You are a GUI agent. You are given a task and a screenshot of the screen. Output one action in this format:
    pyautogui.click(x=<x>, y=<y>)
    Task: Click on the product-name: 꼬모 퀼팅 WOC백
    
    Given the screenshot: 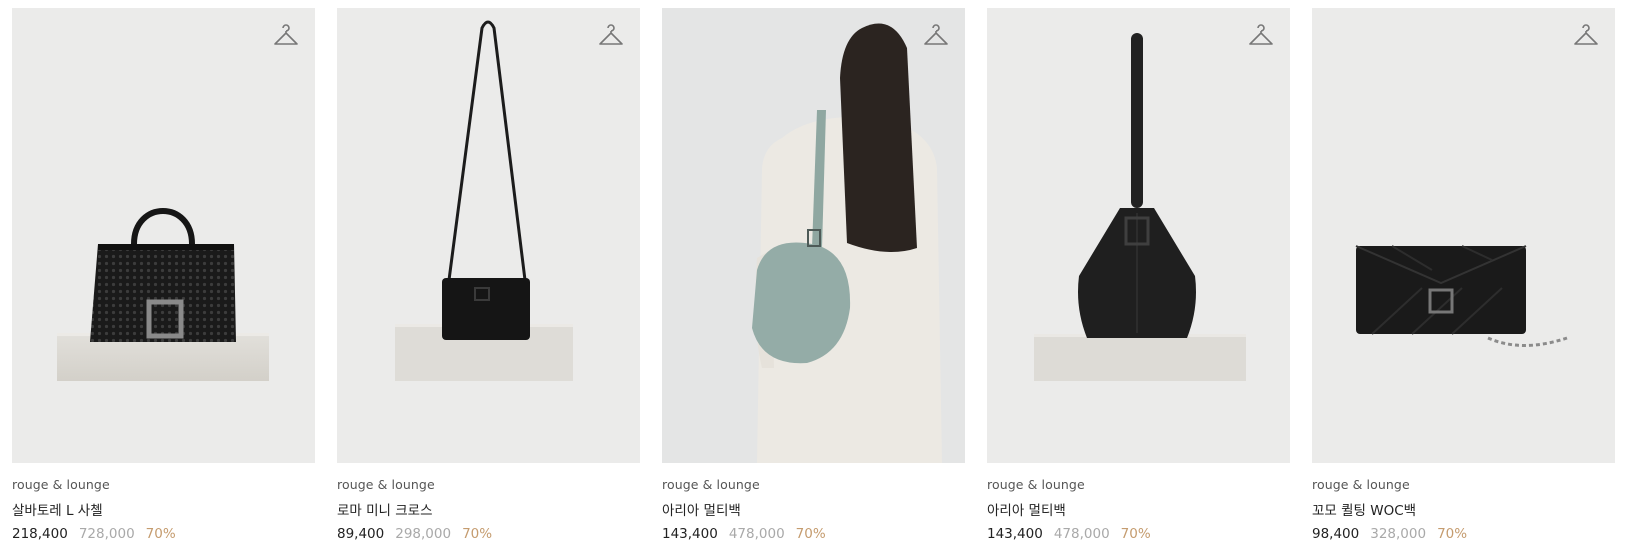 What is the action you would take?
    pyautogui.click(x=1463, y=509)
    